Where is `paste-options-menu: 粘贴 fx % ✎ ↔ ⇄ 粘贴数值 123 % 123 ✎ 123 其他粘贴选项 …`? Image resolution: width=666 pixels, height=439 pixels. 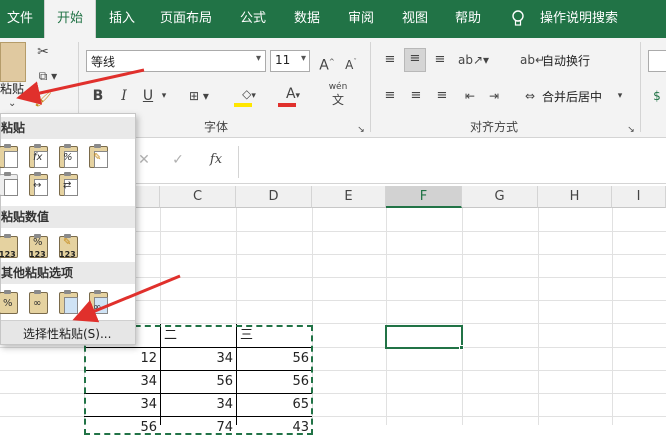
paste-options-menu: 粘贴 fx % ✎ ↔ ⇄ 粘贴数值 123 % 123 ✎ 123 其他粘贴选项 … is located at coordinates (68, 229).